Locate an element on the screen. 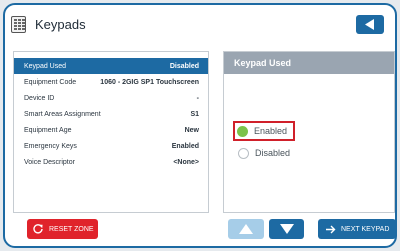  property-label: Voice Descriptor is located at coordinates (49, 162).